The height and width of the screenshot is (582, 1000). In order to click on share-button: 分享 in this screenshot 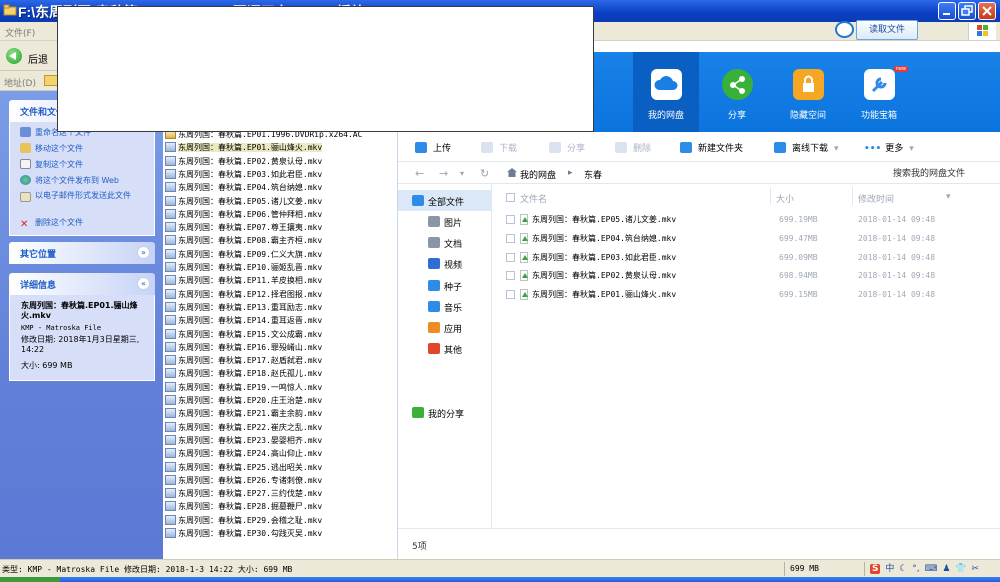, I will do `click(567, 147)`.